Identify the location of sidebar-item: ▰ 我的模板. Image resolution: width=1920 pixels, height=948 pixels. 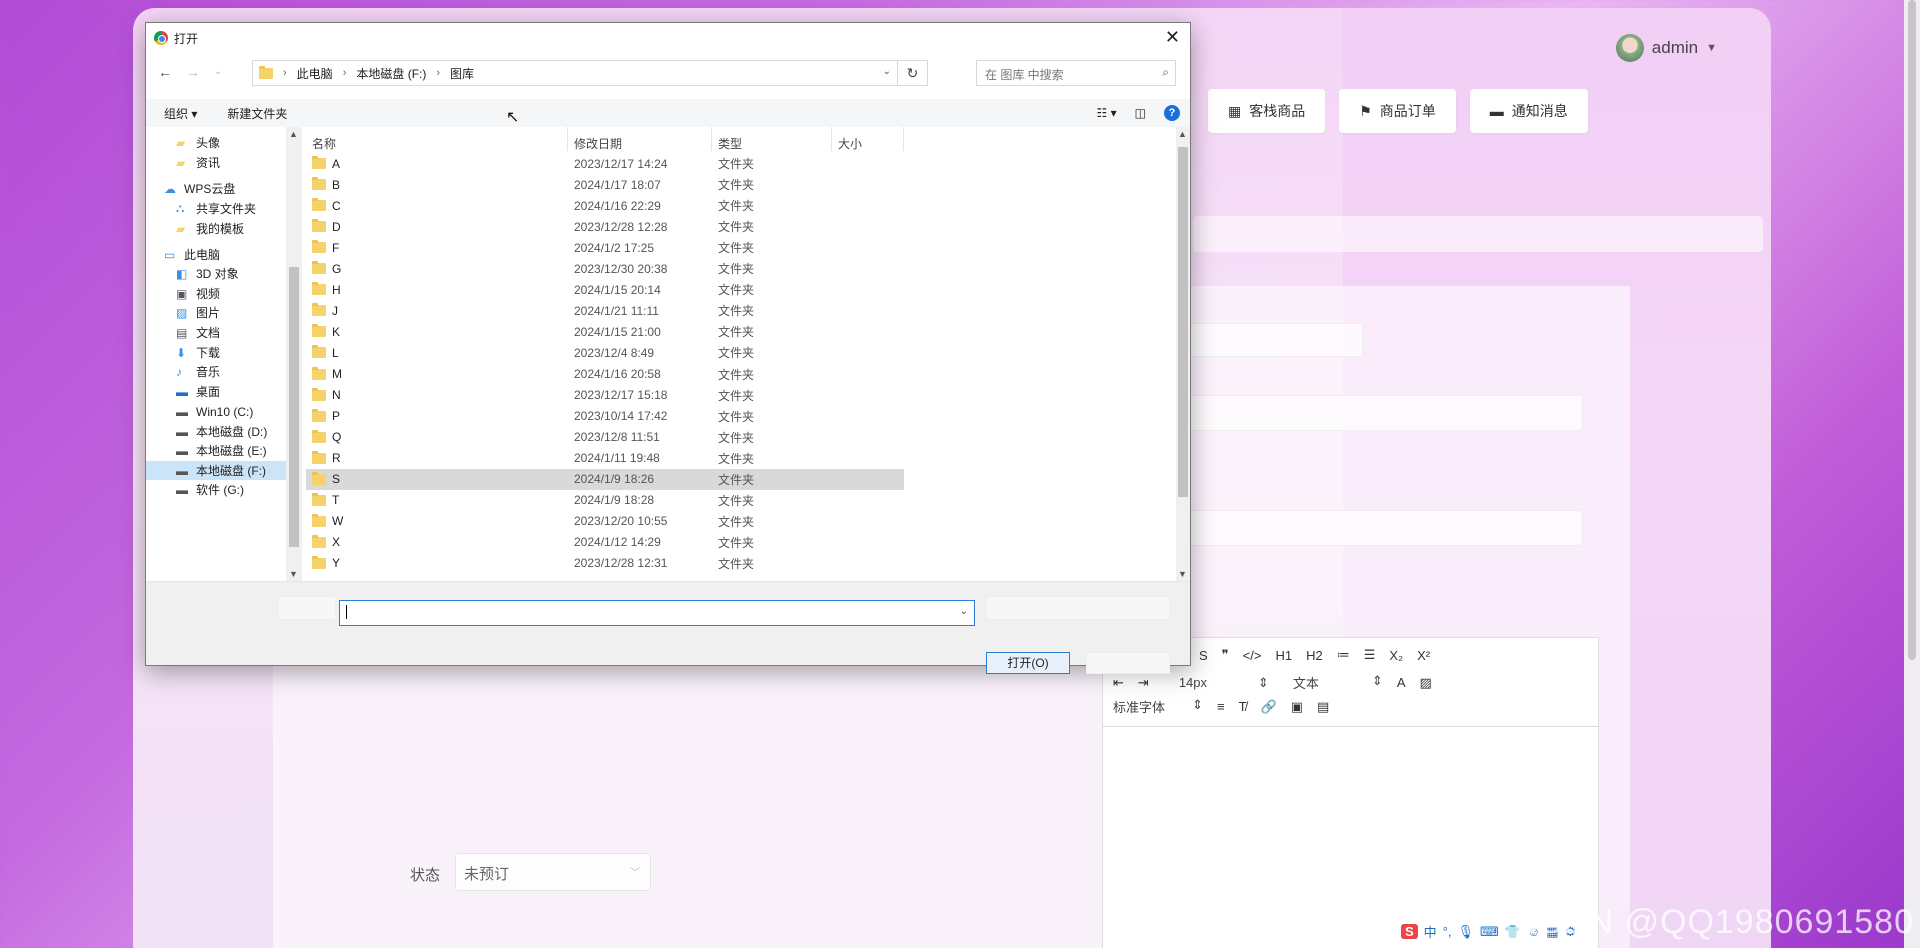
(216, 228).